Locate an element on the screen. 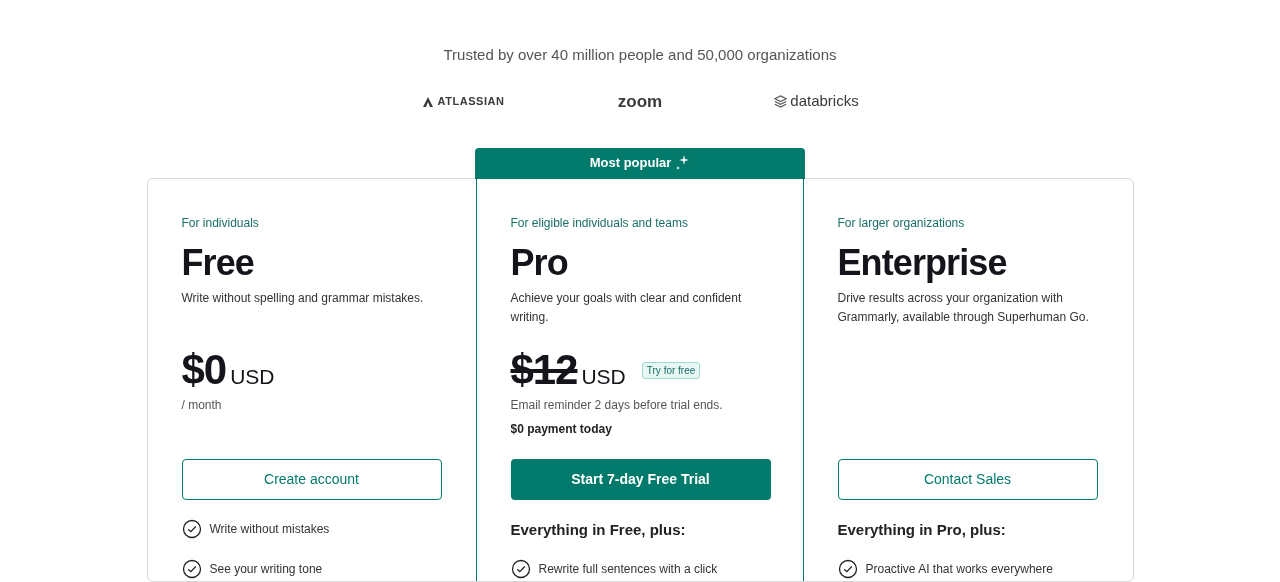  feature-text: Proactive AI that works everywhere is located at coordinates (959, 569).